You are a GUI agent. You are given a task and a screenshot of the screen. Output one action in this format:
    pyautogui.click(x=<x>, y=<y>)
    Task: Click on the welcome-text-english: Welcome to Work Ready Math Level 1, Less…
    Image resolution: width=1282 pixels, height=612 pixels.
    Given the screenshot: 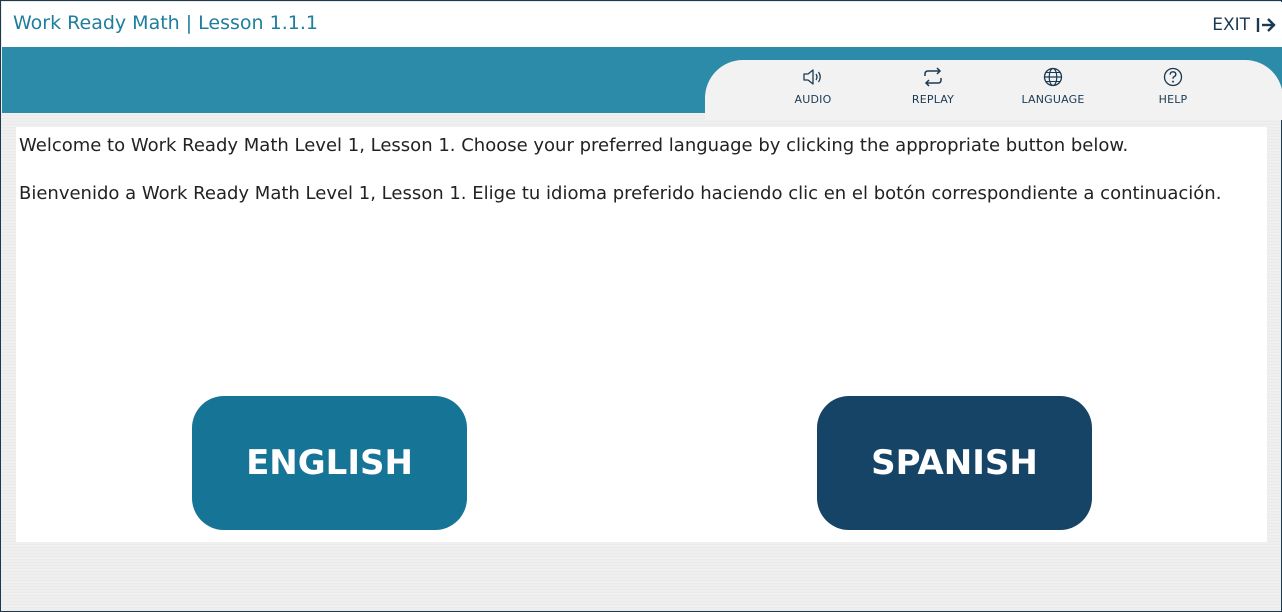 What is the action you would take?
    pyautogui.click(x=574, y=145)
    